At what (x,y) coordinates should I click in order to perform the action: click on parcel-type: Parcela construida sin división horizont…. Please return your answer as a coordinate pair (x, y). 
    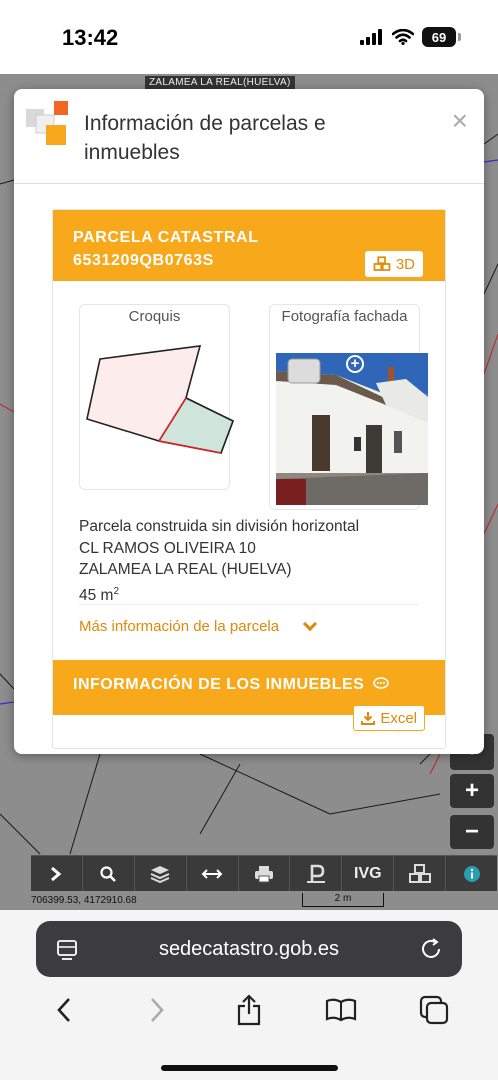
    Looking at the image, I should click on (219, 526).